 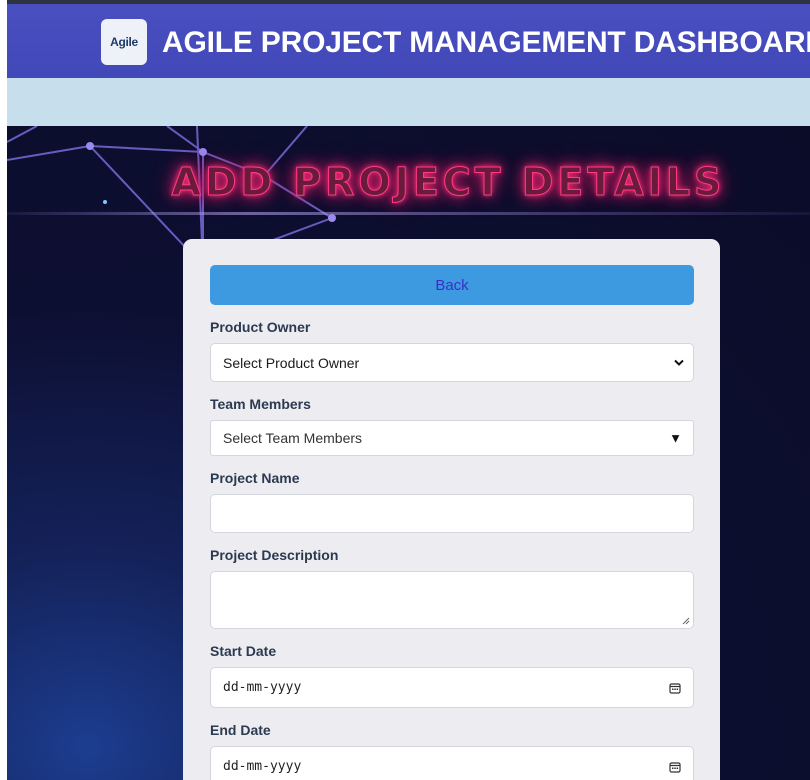 I want to click on sub-header-bar, so click(x=408, y=102).